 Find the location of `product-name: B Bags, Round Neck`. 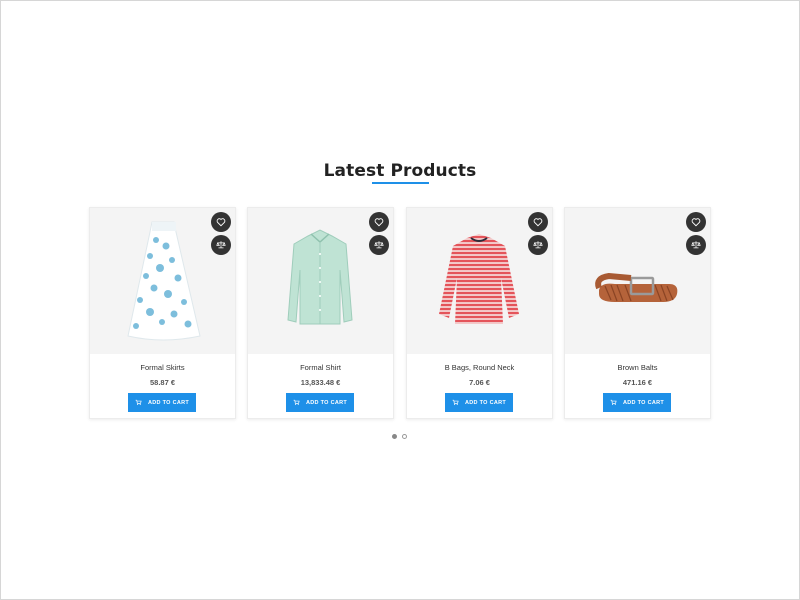

product-name: B Bags, Round Neck is located at coordinates (479, 367).